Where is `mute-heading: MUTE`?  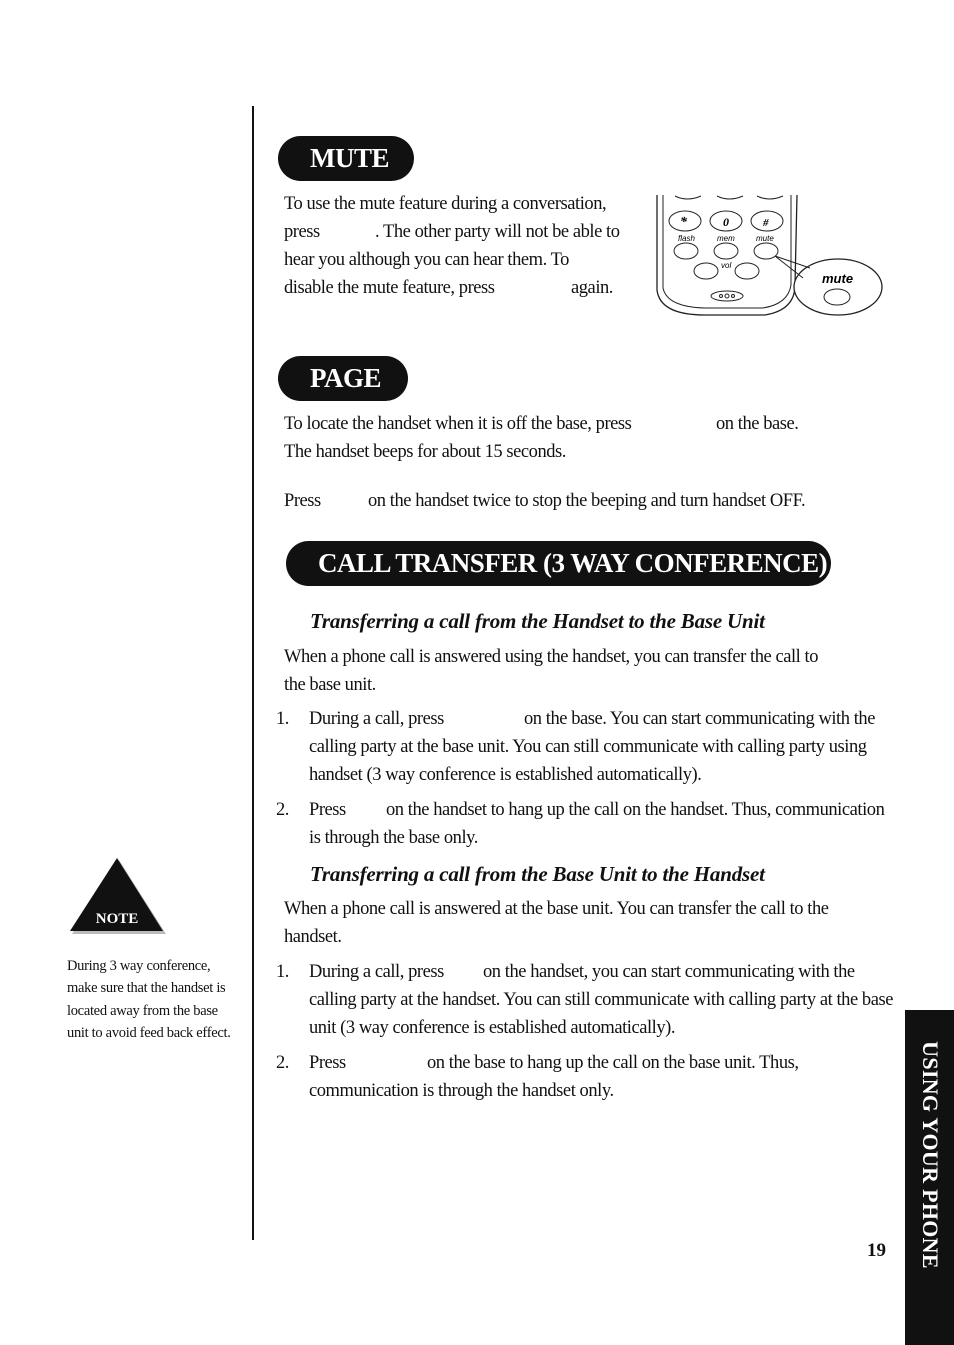
mute-heading: MUTE is located at coordinates (346, 158).